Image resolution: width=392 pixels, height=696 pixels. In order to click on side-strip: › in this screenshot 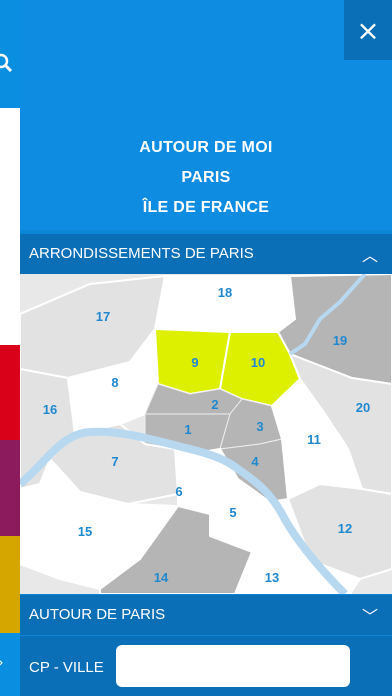, I will do `click(10, 348)`.